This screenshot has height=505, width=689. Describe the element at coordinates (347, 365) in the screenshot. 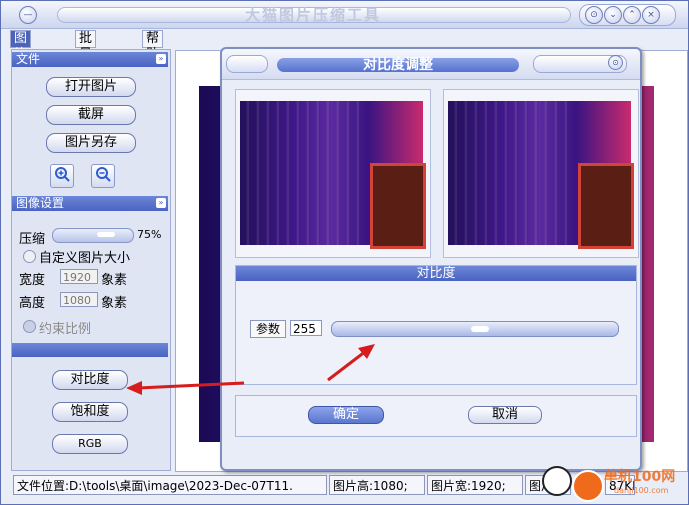

I see `arrow-to-slider` at that location.